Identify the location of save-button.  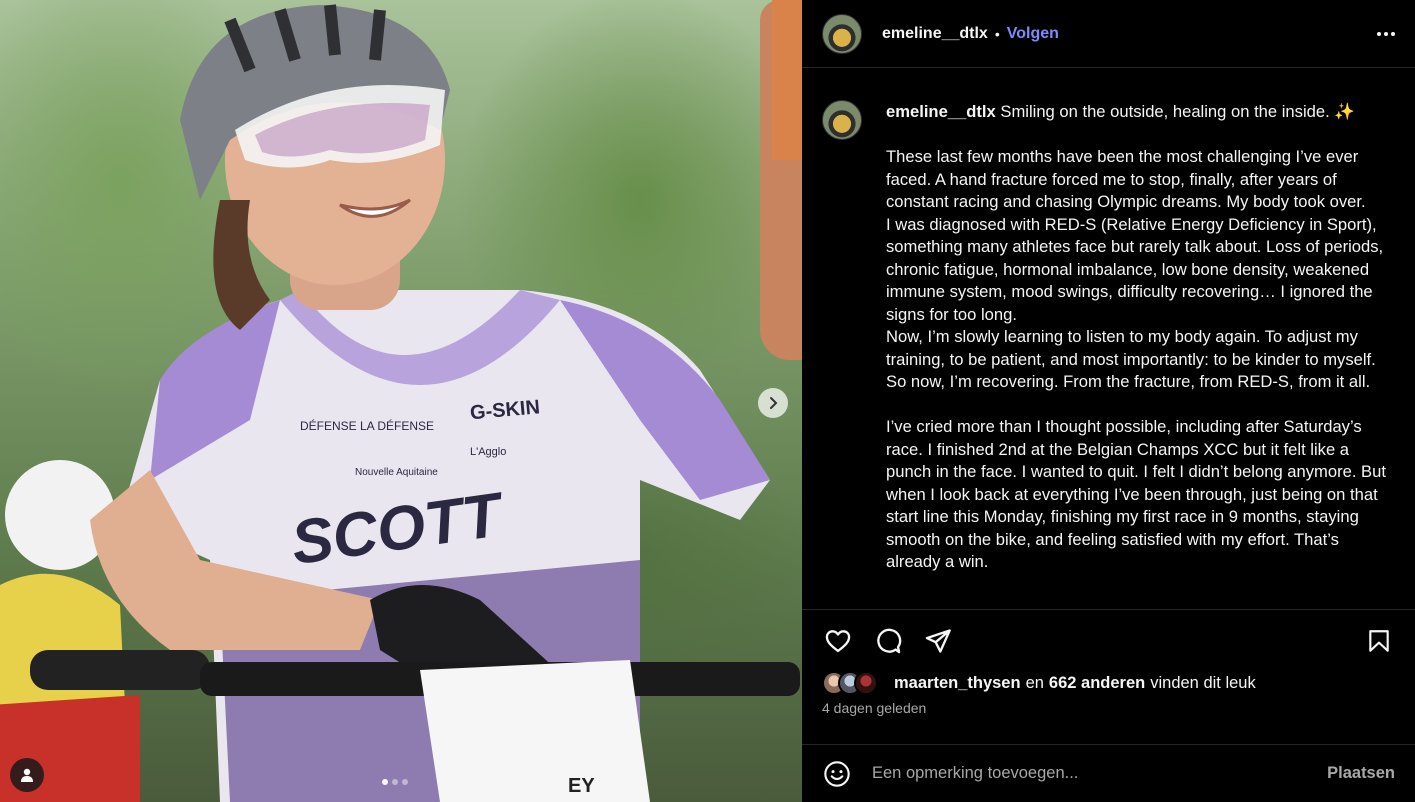
(1379, 641).